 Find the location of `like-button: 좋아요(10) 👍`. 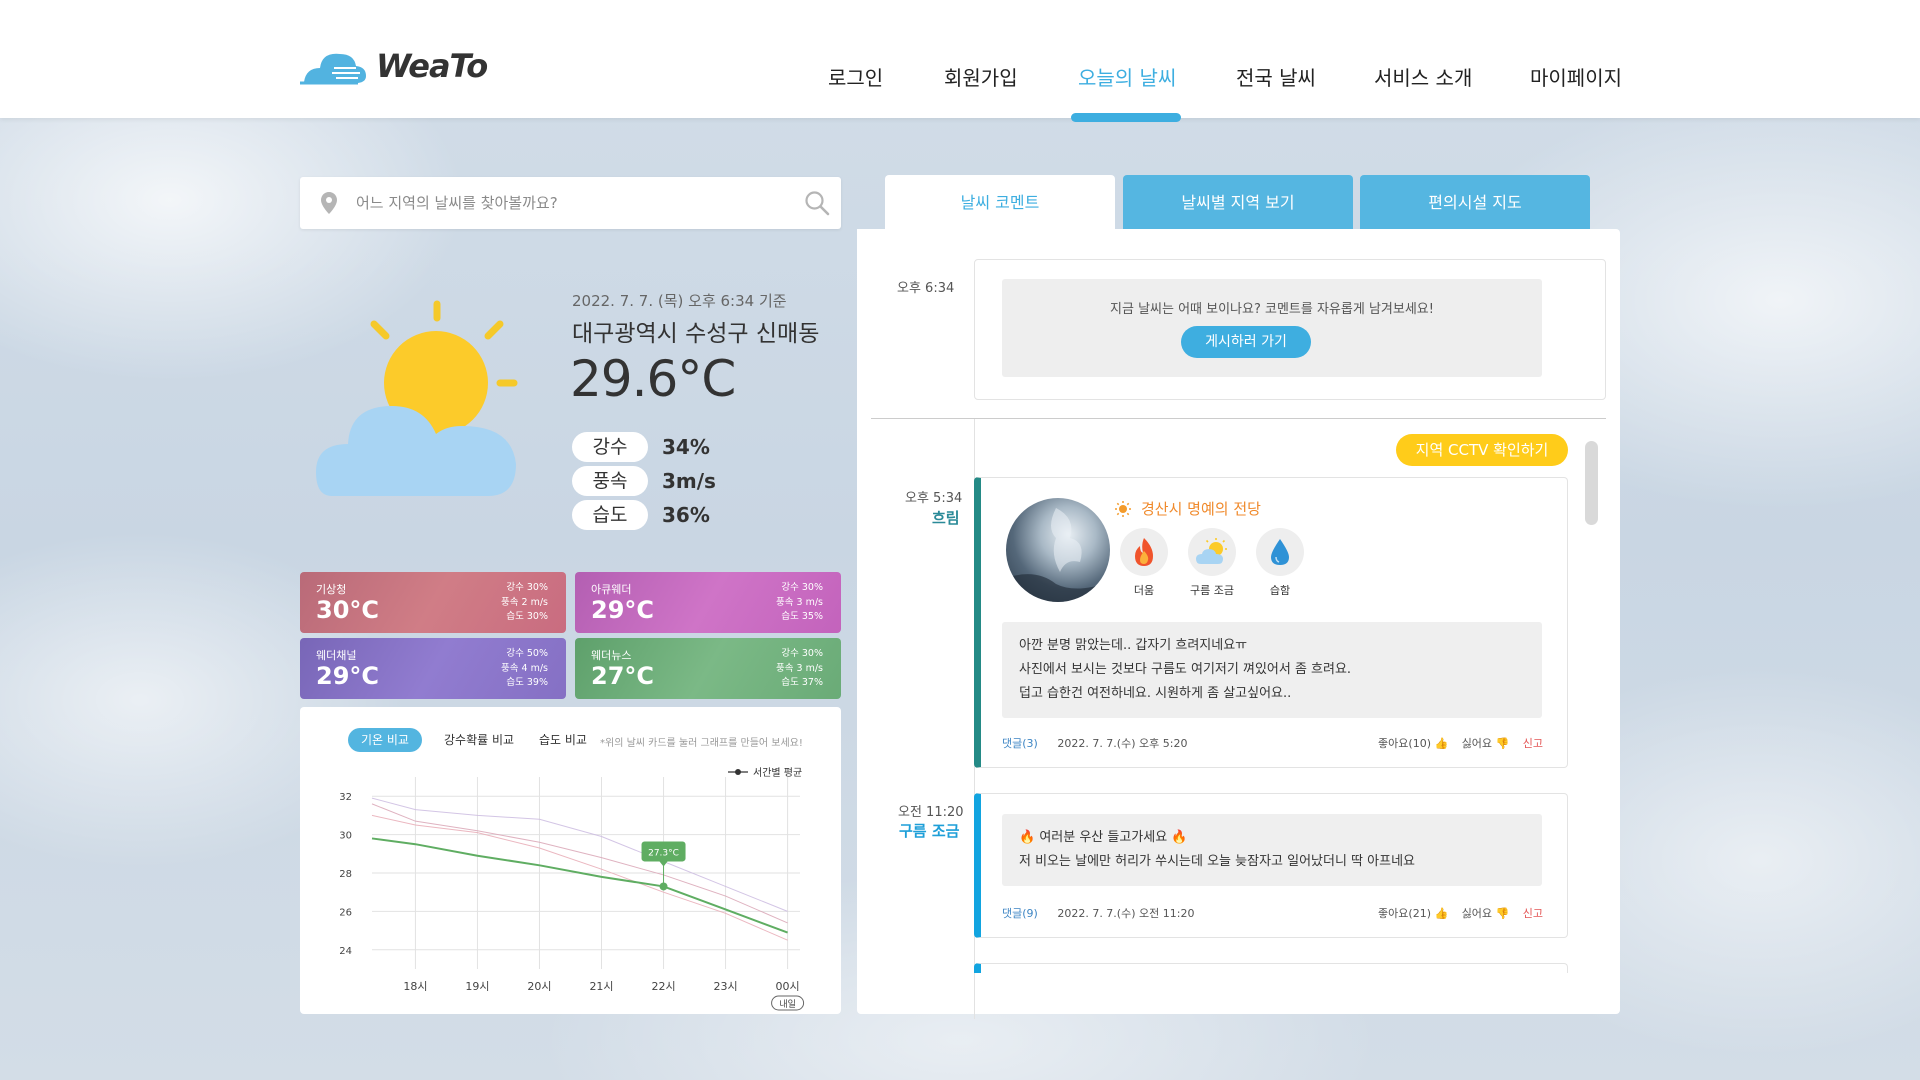

like-button: 좋아요(10) 👍 is located at coordinates (1413, 743).